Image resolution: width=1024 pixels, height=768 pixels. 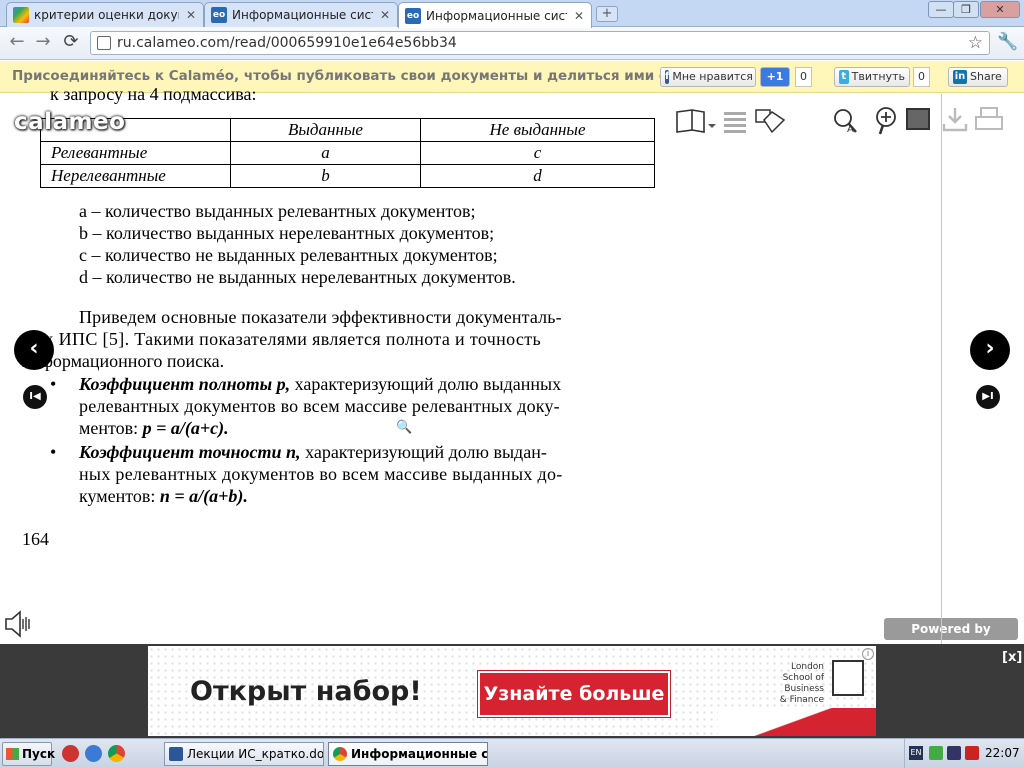 What do you see at coordinates (185, 384) in the screenshot?
I see `bullet1-term: Коэффициент полноты p,` at bounding box center [185, 384].